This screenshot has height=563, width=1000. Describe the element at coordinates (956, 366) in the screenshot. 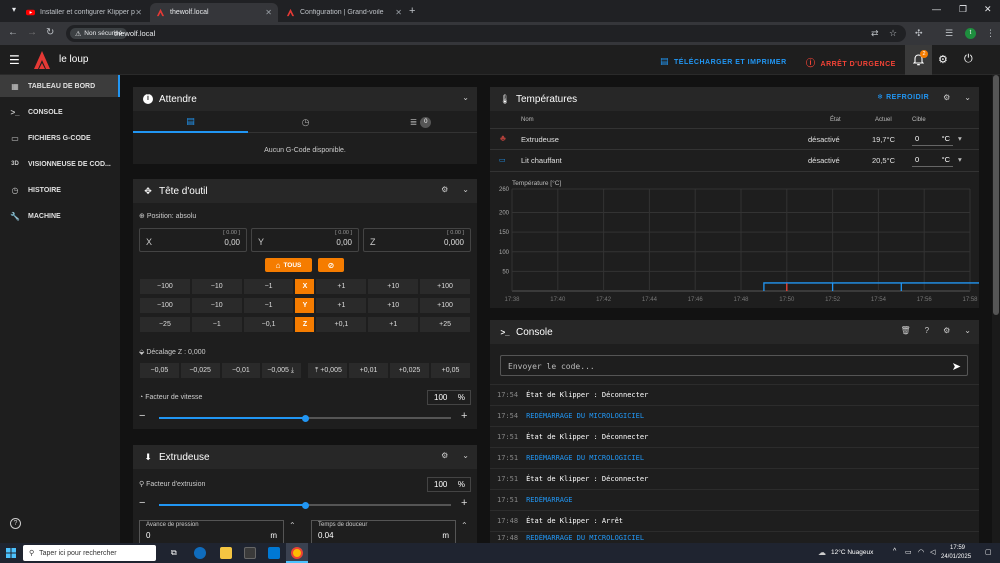

I see `send-icon: ➤` at that location.